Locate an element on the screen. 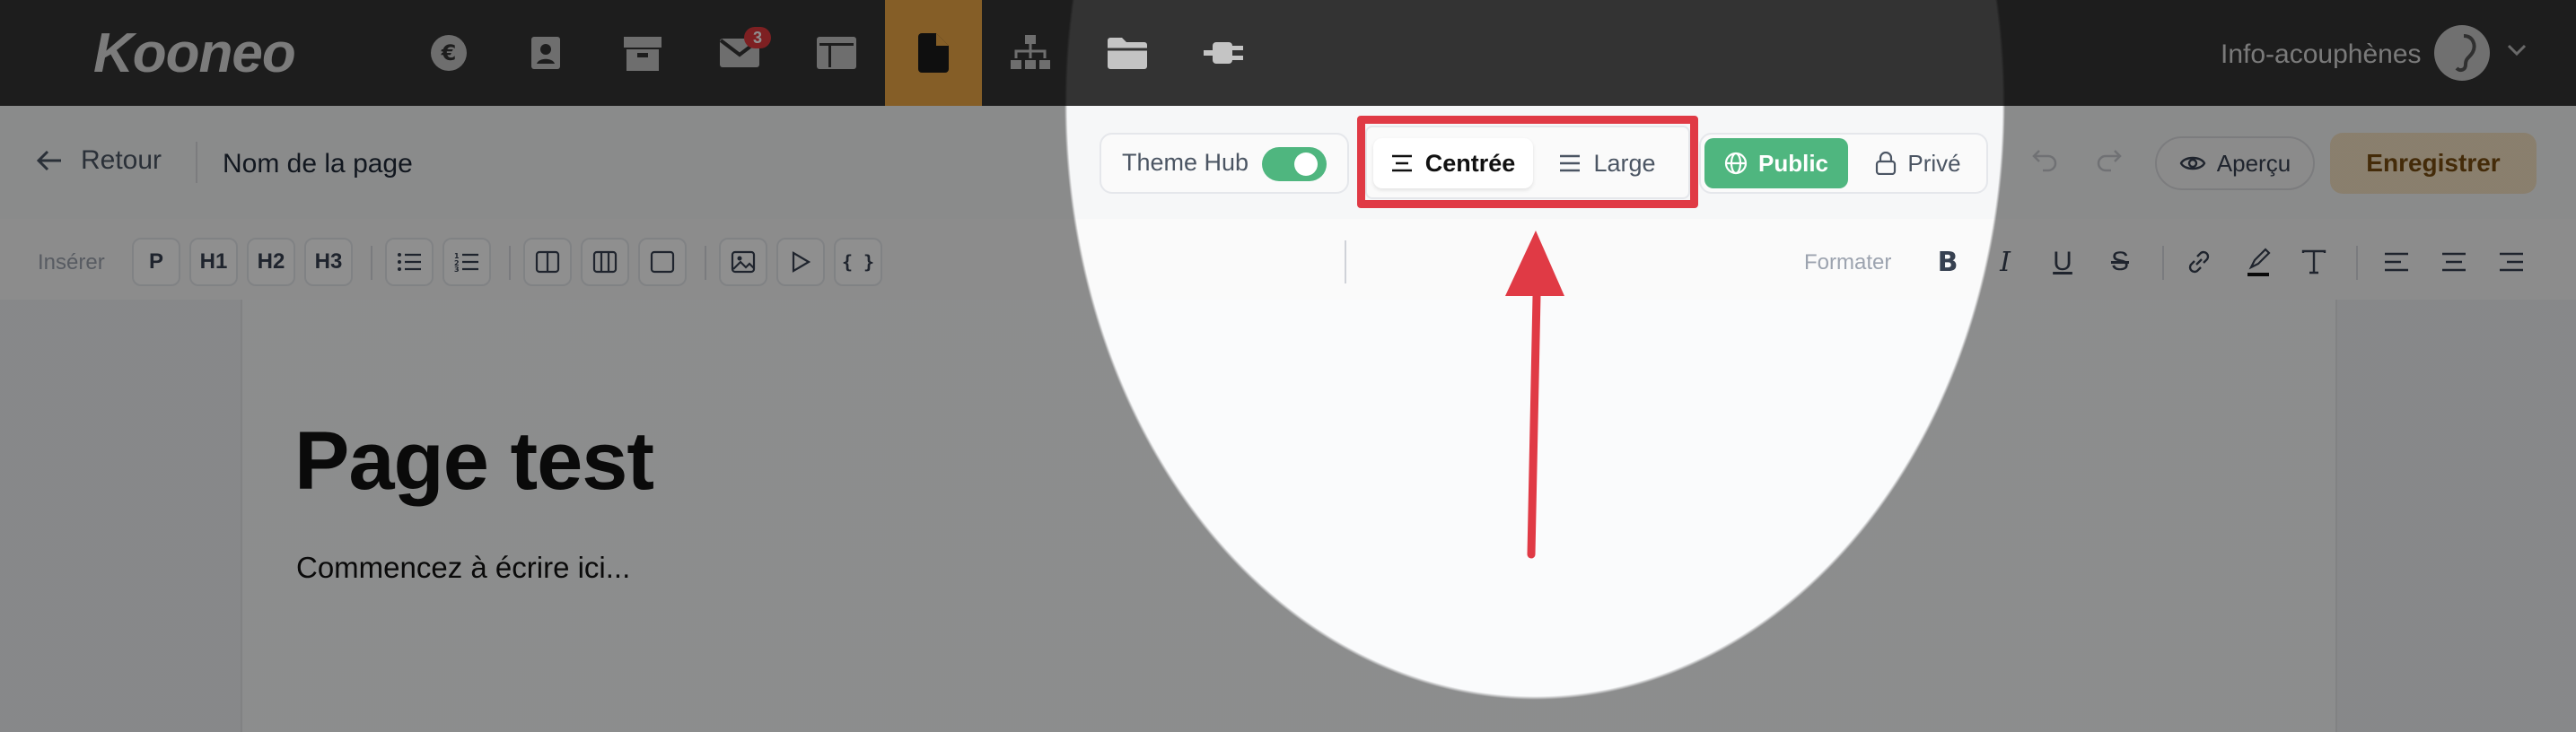  annotation-highlight-box is located at coordinates (1527, 162).